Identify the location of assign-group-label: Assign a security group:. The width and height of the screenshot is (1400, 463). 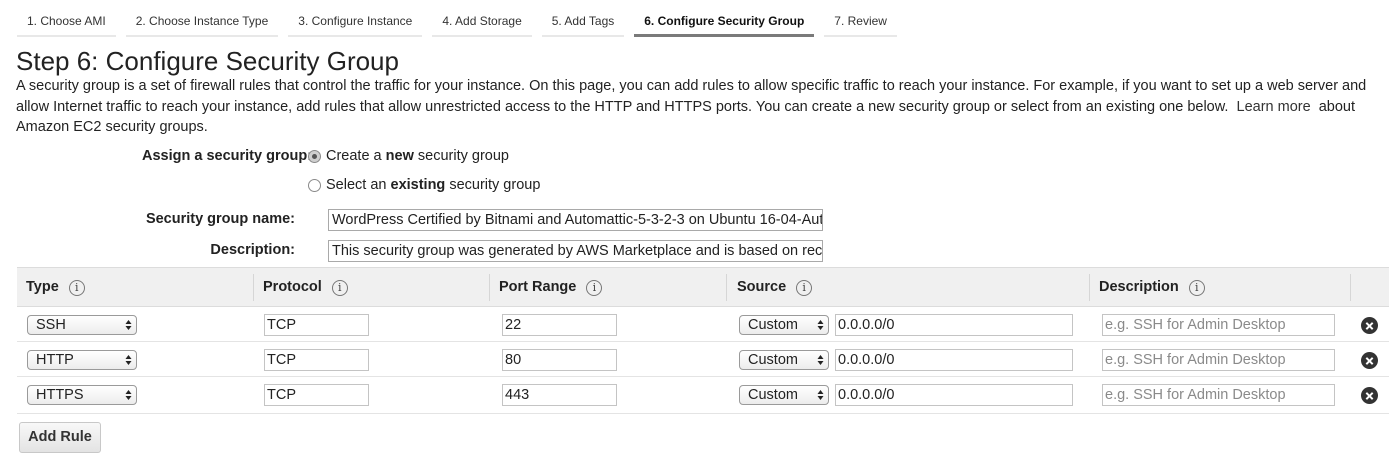
(227, 156).